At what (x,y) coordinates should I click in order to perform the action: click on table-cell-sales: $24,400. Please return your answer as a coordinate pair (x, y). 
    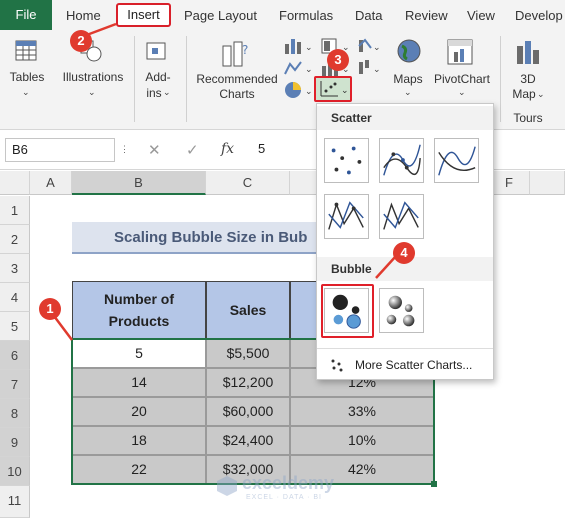
    Looking at the image, I should click on (248, 440).